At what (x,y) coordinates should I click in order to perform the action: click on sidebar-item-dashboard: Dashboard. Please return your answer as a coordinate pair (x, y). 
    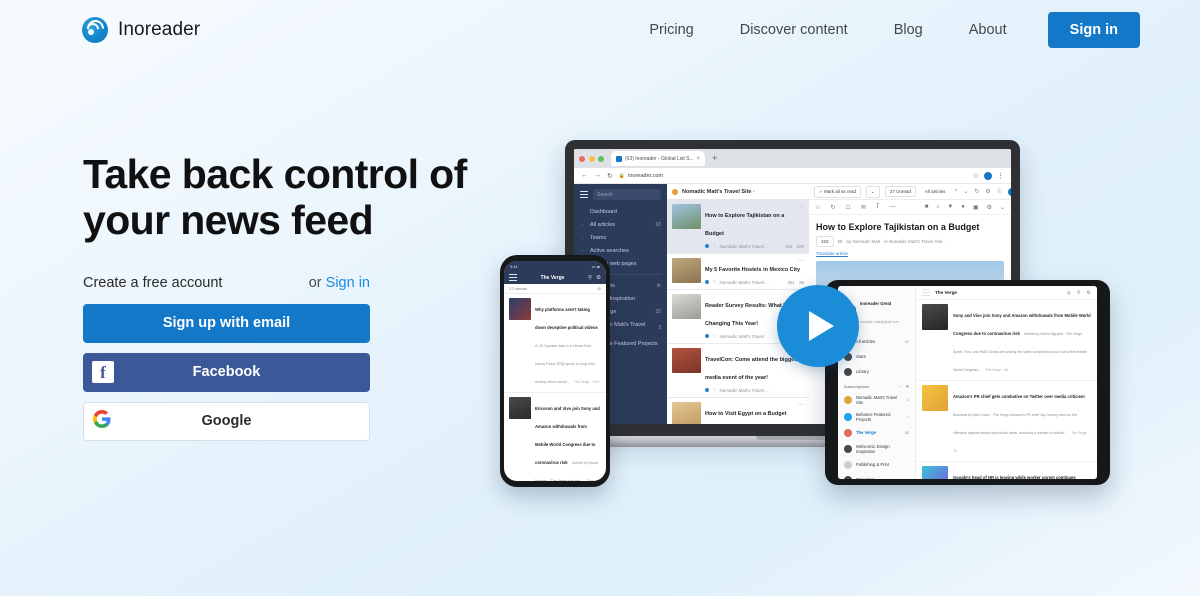
    Looking at the image, I should click on (620, 211).